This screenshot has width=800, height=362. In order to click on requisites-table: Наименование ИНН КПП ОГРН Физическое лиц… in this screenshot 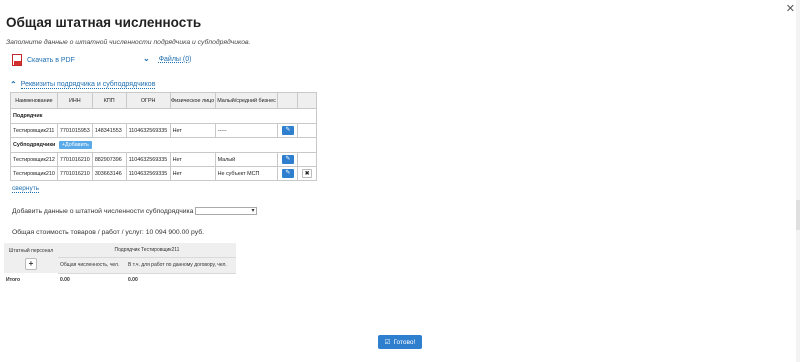, I will do `click(163, 136)`.